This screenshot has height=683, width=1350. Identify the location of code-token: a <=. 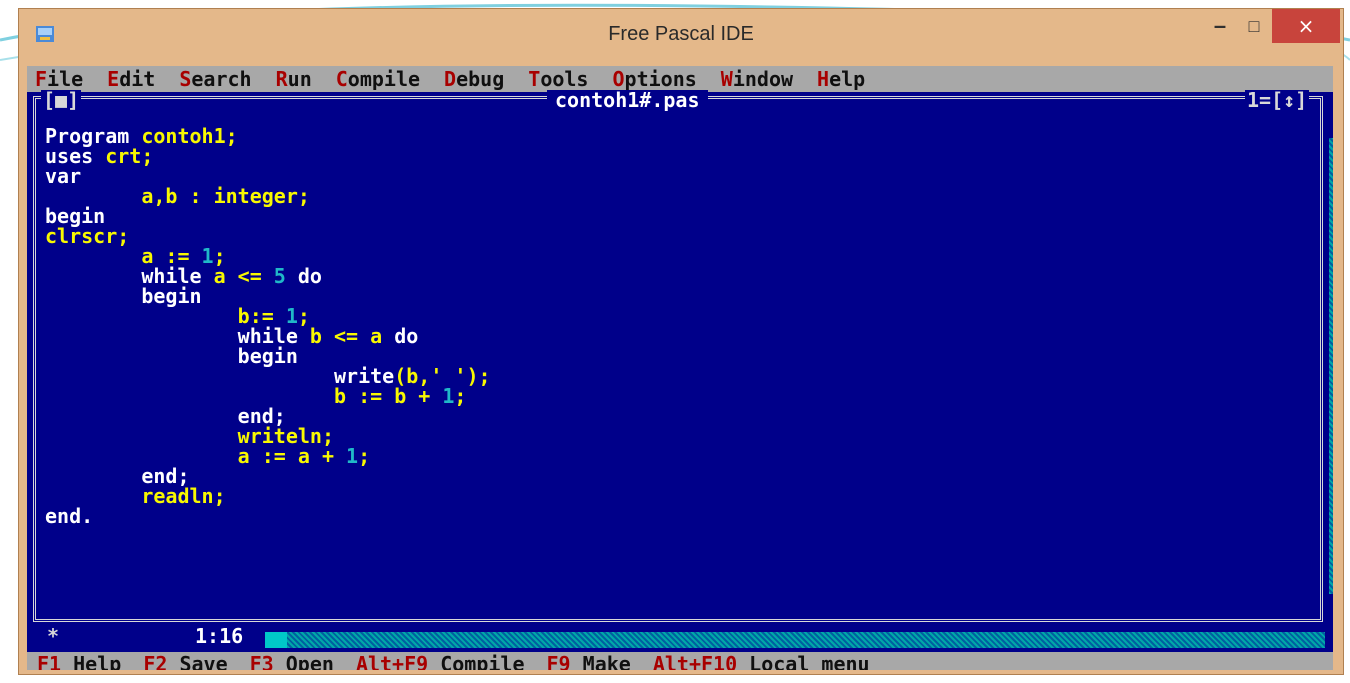
(243, 276).